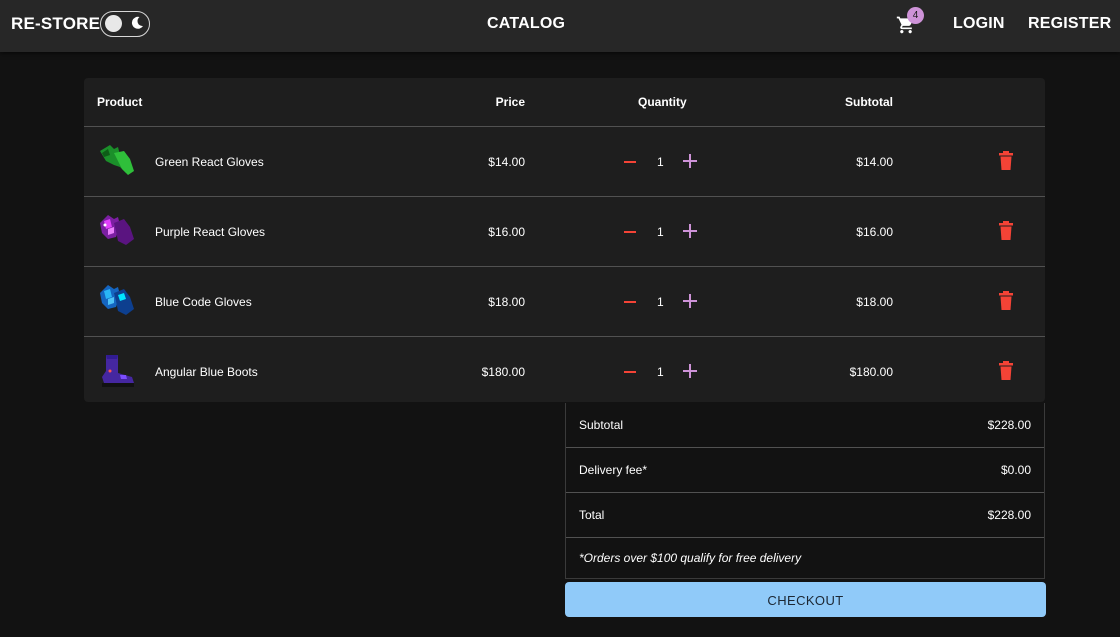  I want to click on summary-delivery-label: Delivery fee*, so click(613, 470).